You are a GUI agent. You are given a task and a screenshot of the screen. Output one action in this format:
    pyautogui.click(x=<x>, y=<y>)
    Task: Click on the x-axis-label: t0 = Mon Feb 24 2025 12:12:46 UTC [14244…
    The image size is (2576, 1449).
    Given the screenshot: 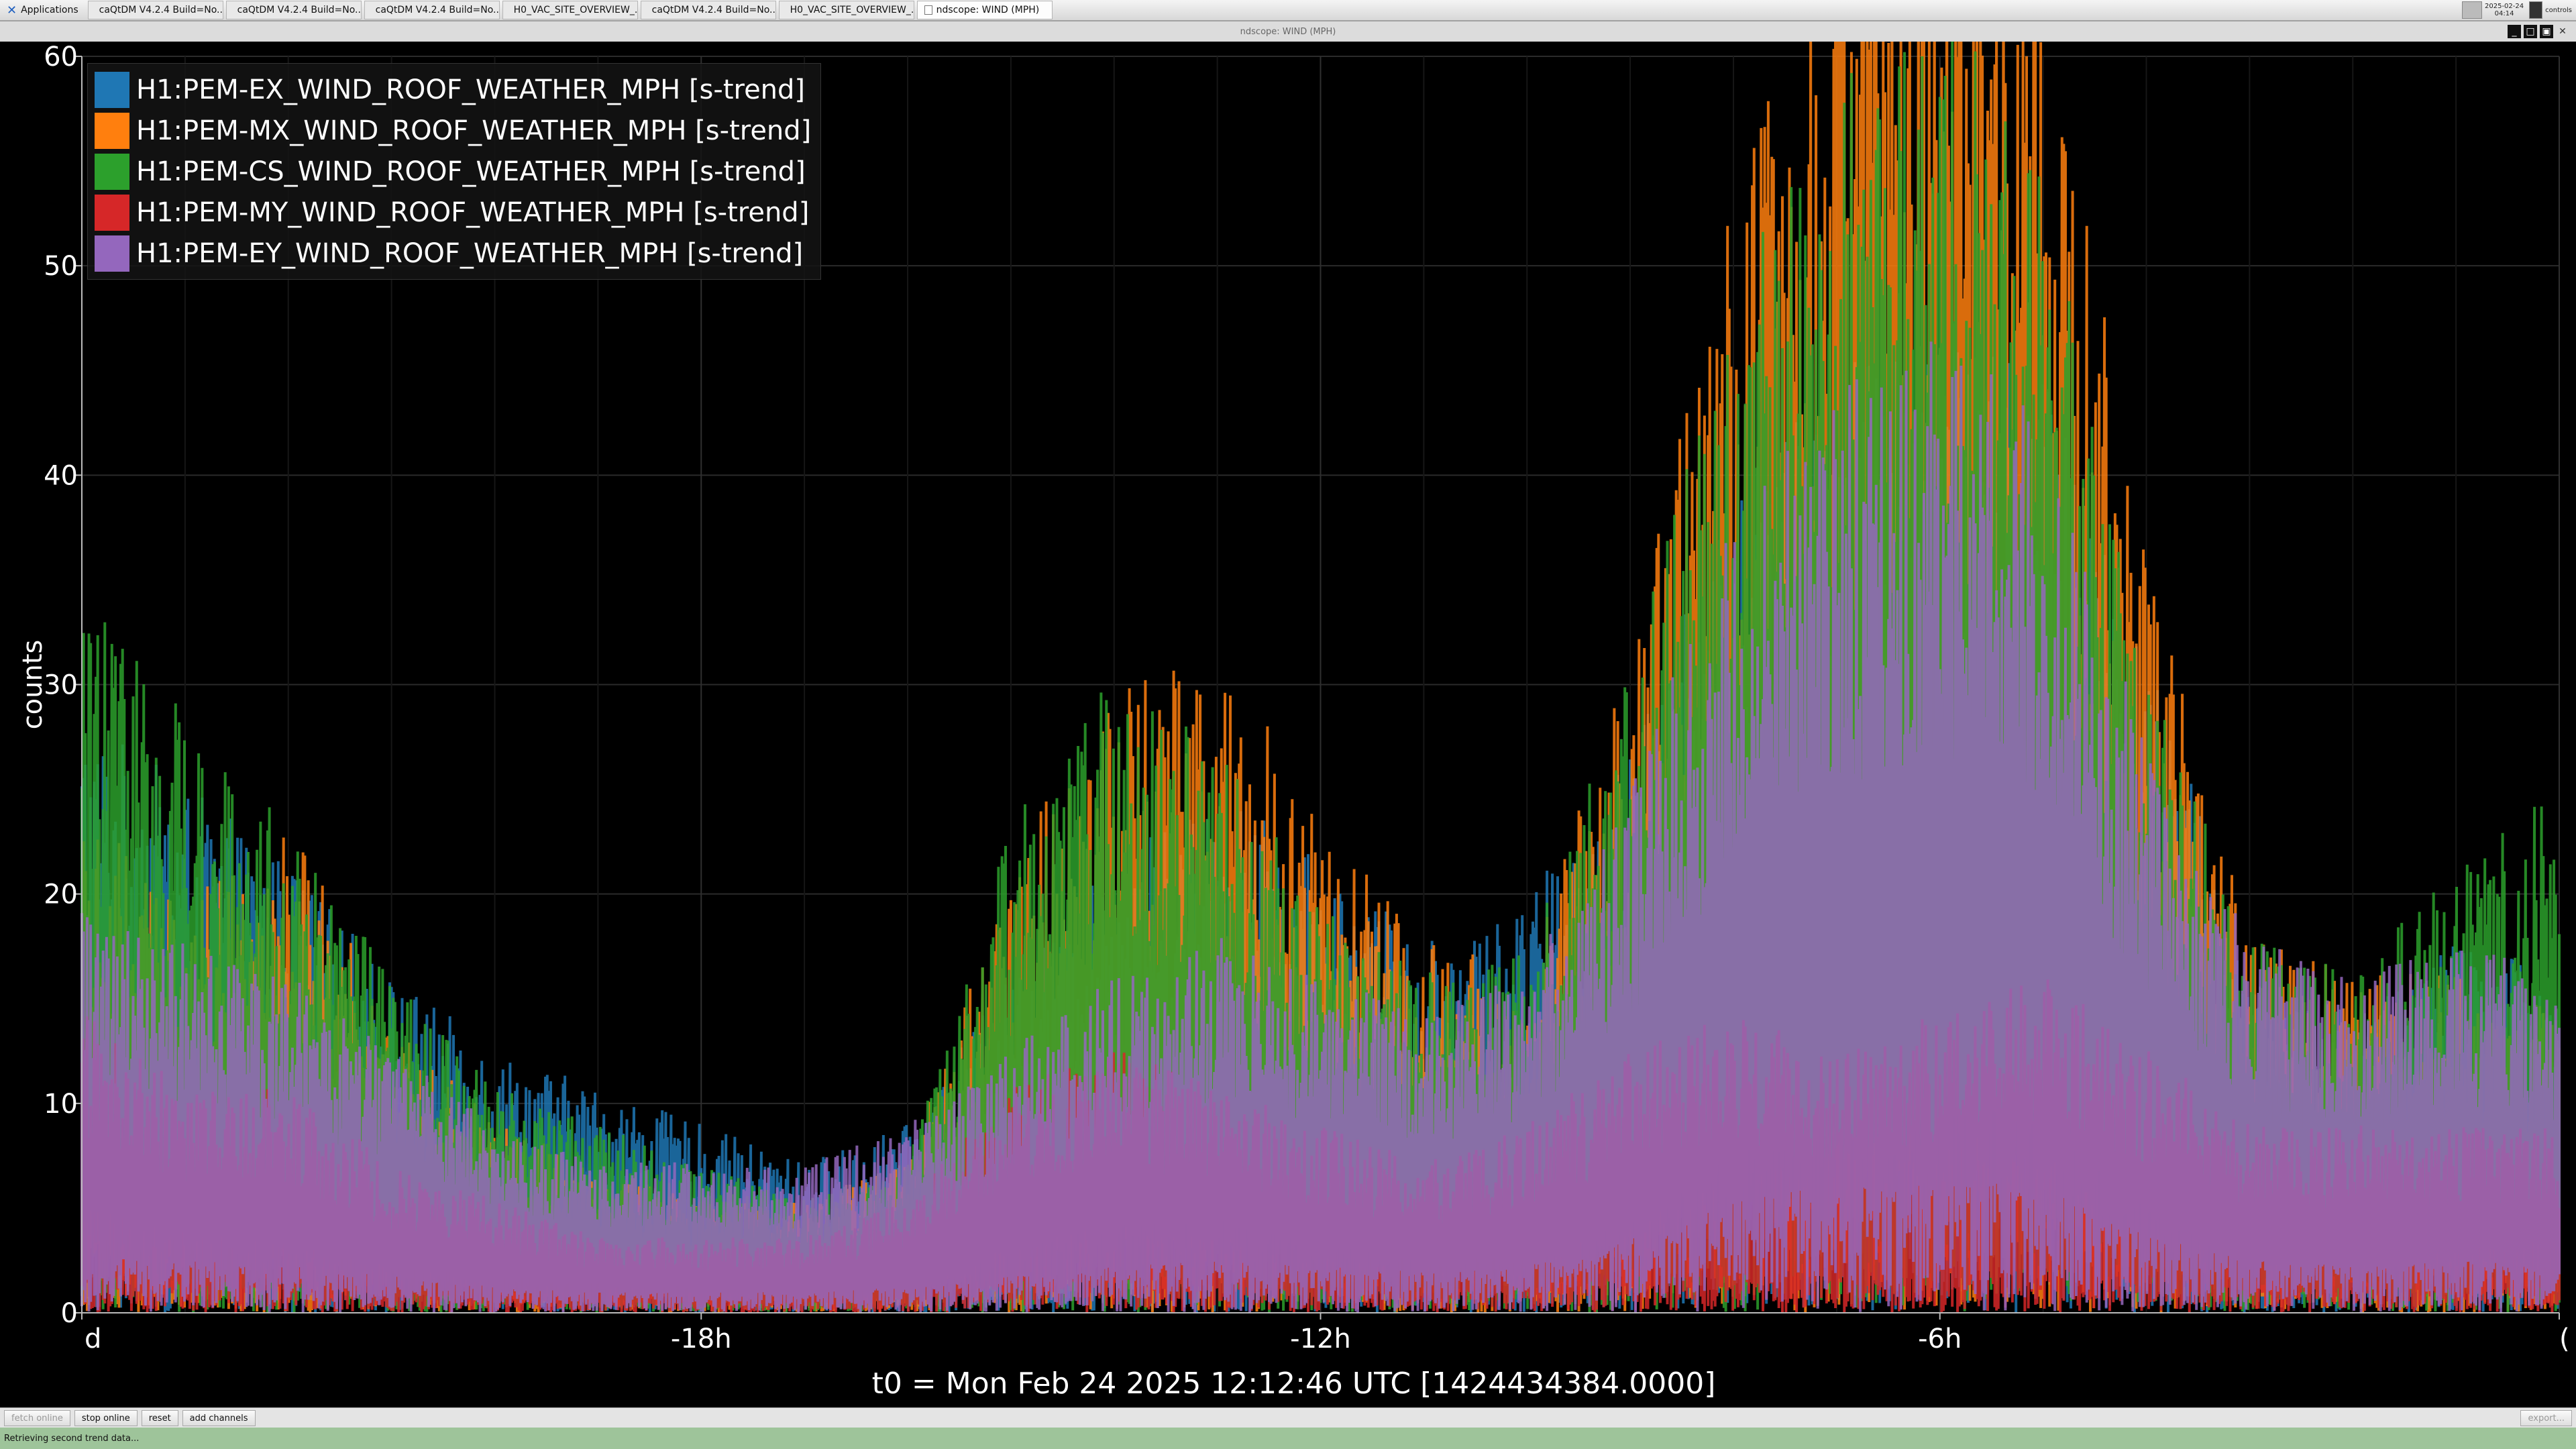 What is the action you would take?
    pyautogui.click(x=1294, y=1383)
    